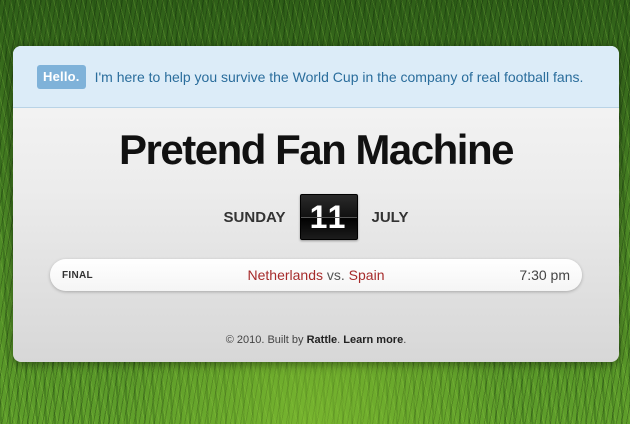 This screenshot has width=630, height=424. What do you see at coordinates (264, 340) in the screenshot?
I see `footer-copyright: © 2010. Built by` at bounding box center [264, 340].